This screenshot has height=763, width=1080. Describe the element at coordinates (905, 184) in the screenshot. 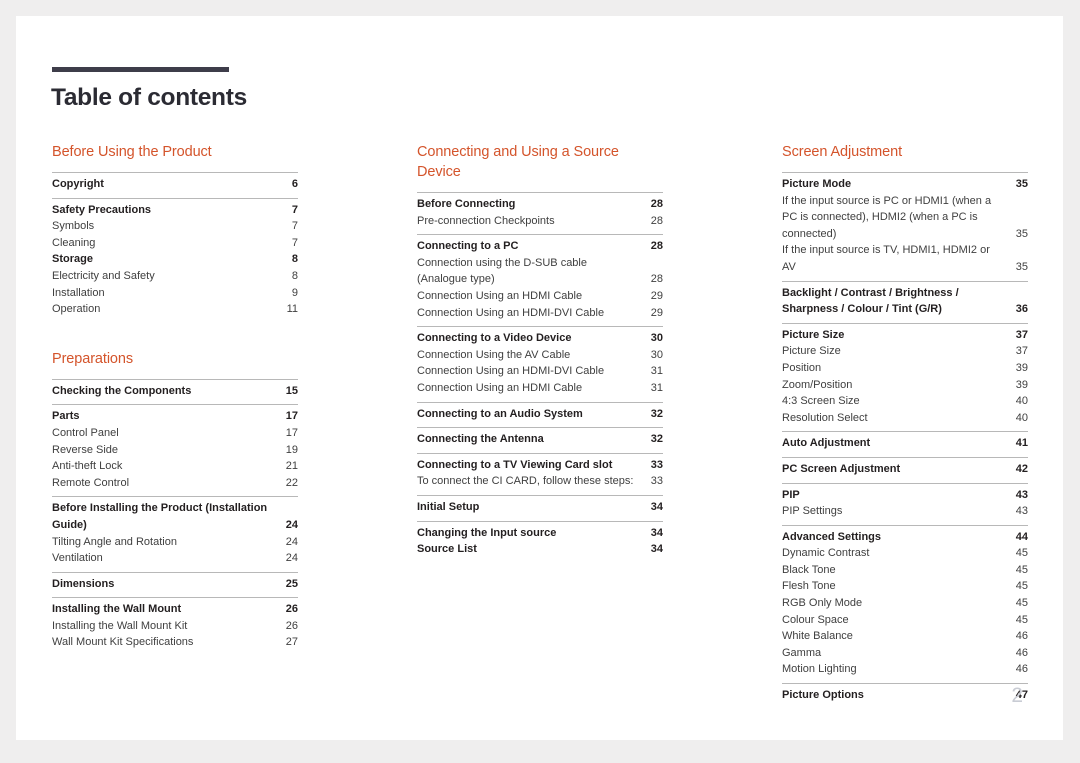

I see `toc-entry: Picture Mode 35` at that location.